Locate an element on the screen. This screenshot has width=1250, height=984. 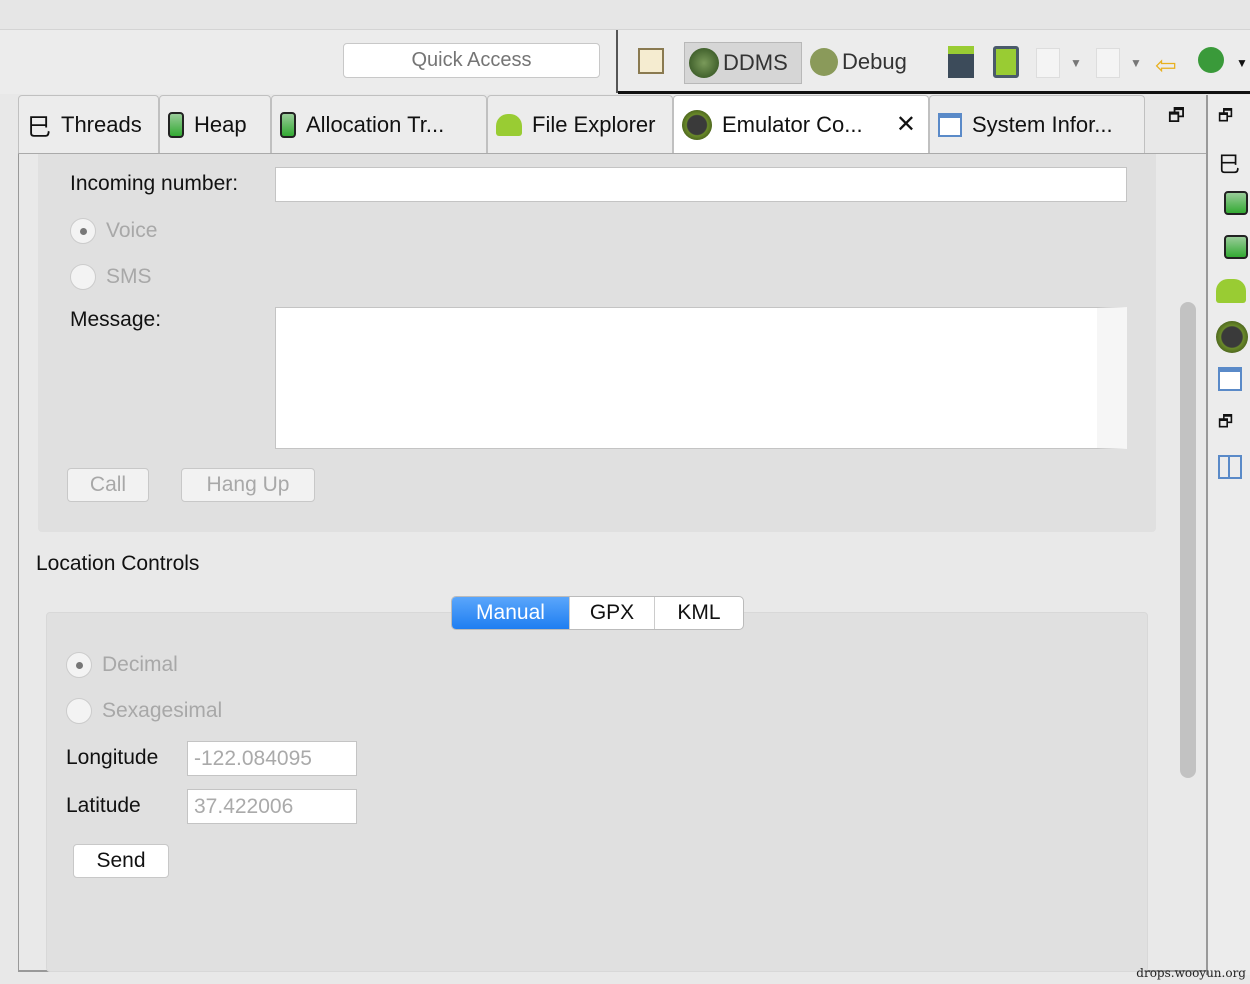
sexagesimal-radio: Sexagesimal is located at coordinates (144, 711).